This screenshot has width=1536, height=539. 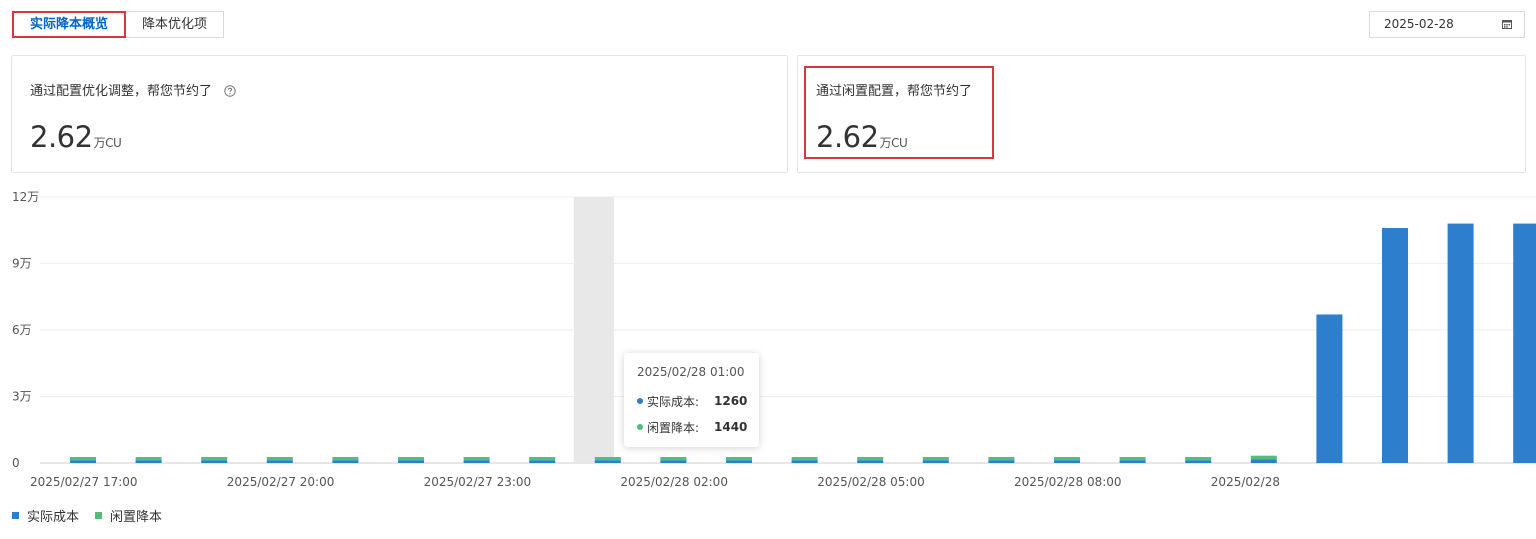 I want to click on tab-actual-savings-overview: 实际降本概览, so click(x=69, y=24).